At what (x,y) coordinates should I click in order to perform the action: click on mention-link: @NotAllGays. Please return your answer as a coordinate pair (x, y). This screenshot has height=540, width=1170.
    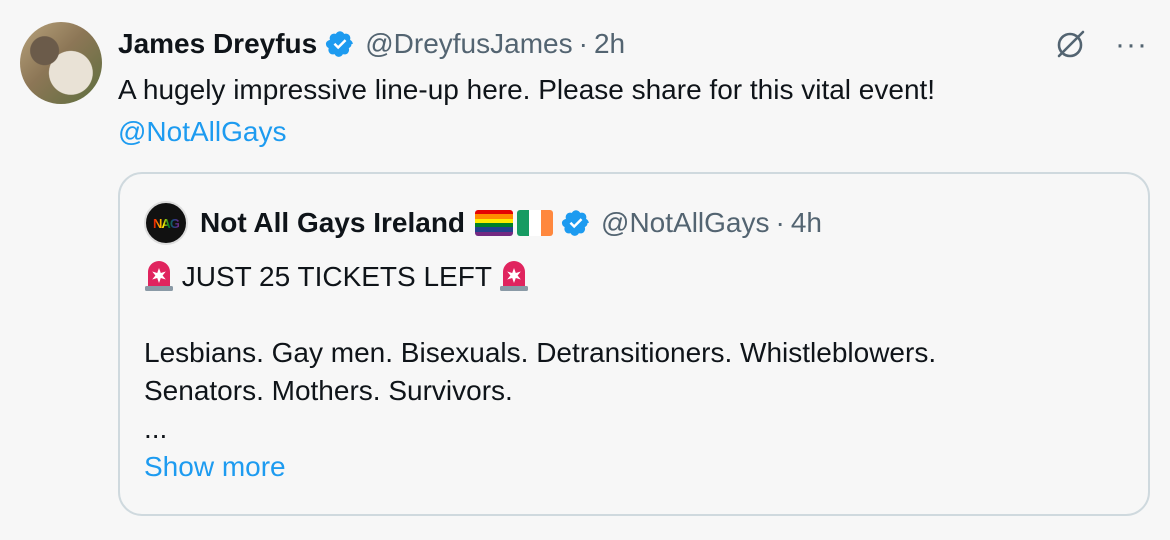
    Looking at the image, I should click on (618, 132).